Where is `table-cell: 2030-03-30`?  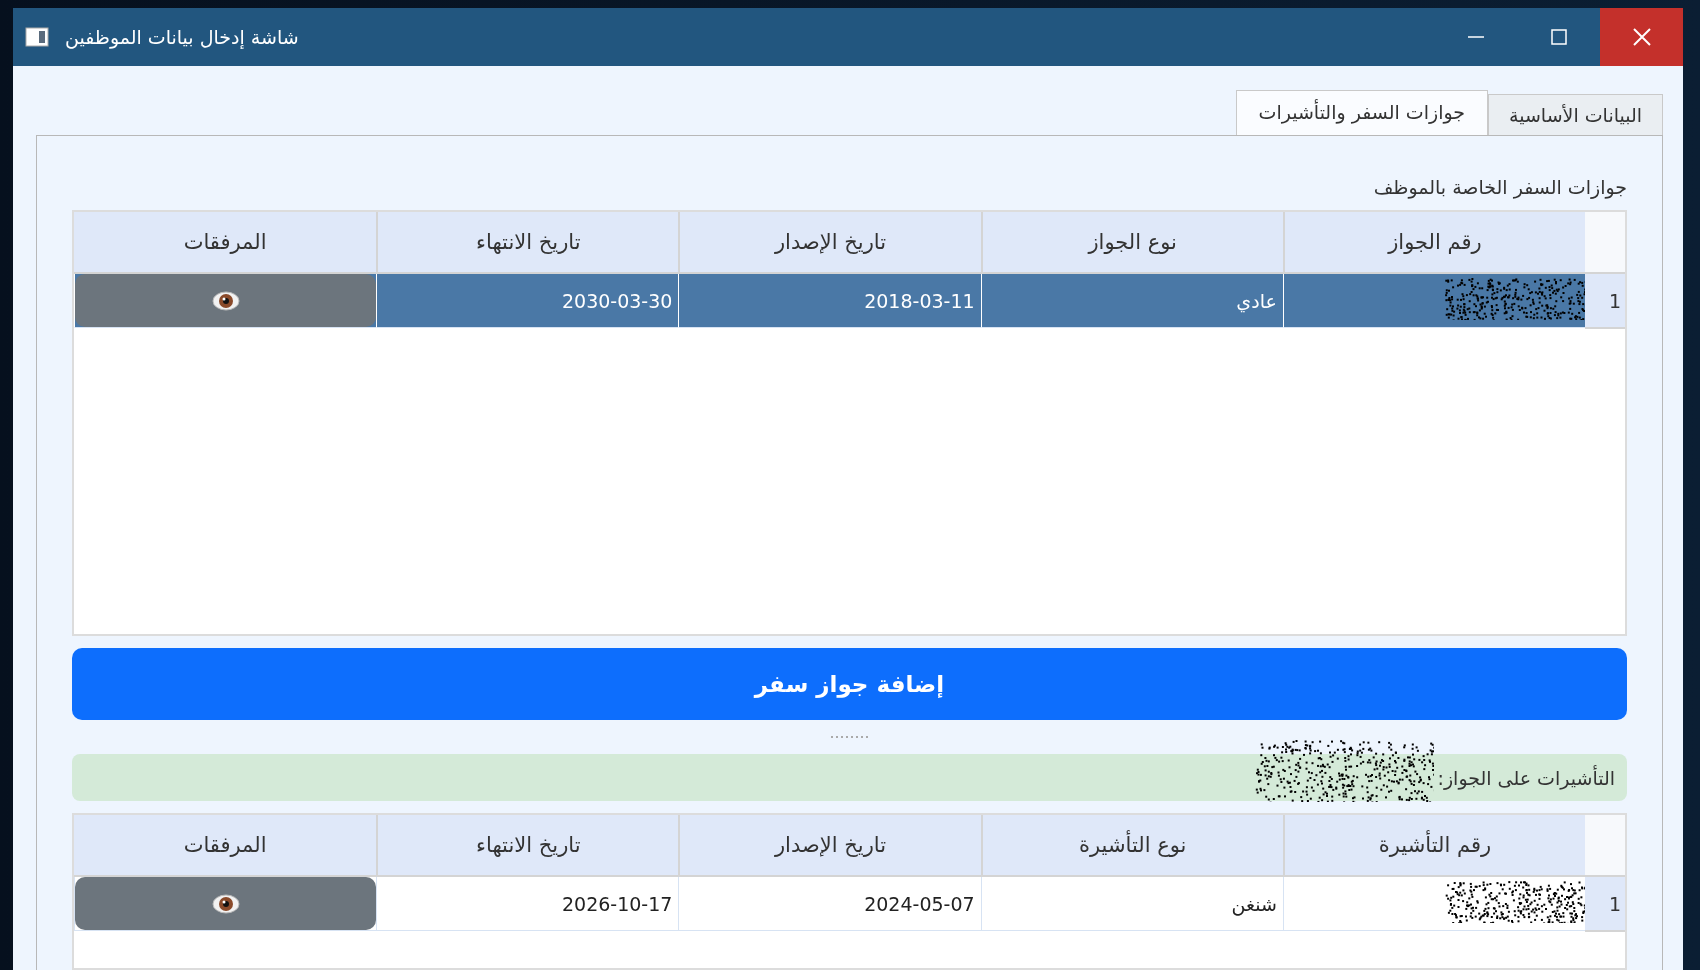
table-cell: 2030-03-30 is located at coordinates (527, 301).